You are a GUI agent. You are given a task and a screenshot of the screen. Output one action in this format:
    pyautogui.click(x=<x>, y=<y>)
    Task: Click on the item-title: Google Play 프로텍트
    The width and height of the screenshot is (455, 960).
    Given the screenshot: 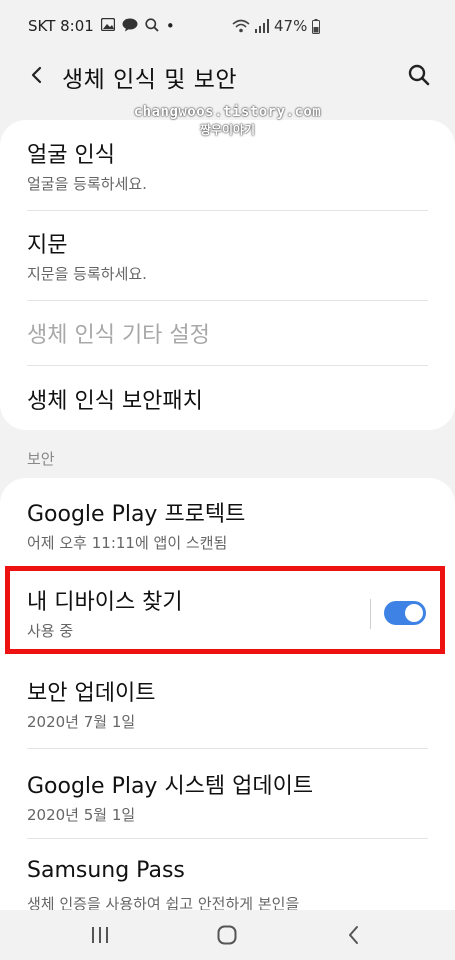 What is the action you would take?
    pyautogui.click(x=136, y=514)
    